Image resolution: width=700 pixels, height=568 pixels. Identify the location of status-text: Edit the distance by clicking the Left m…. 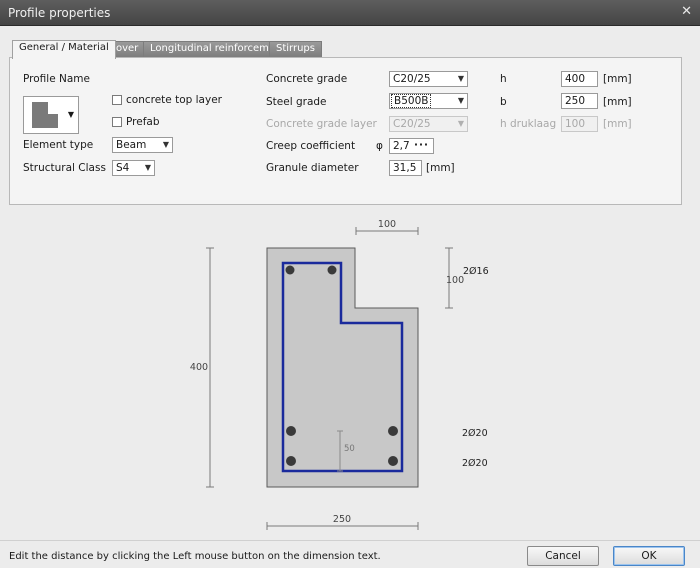
(195, 556).